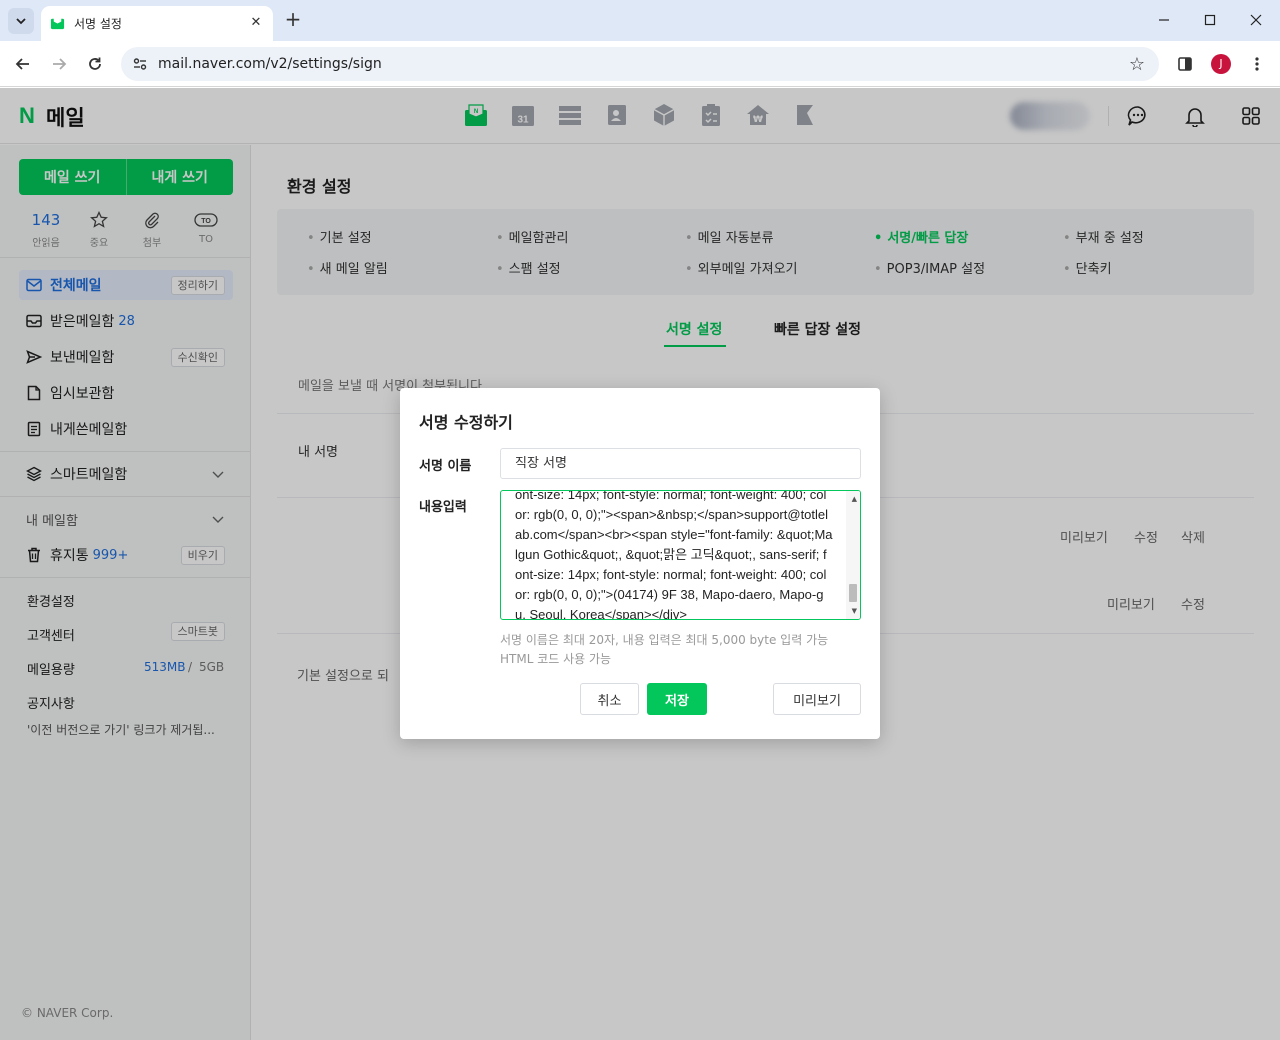 This screenshot has width=1280, height=1040. What do you see at coordinates (443, 507) in the screenshot?
I see `content-input-label: 내용입력` at bounding box center [443, 507].